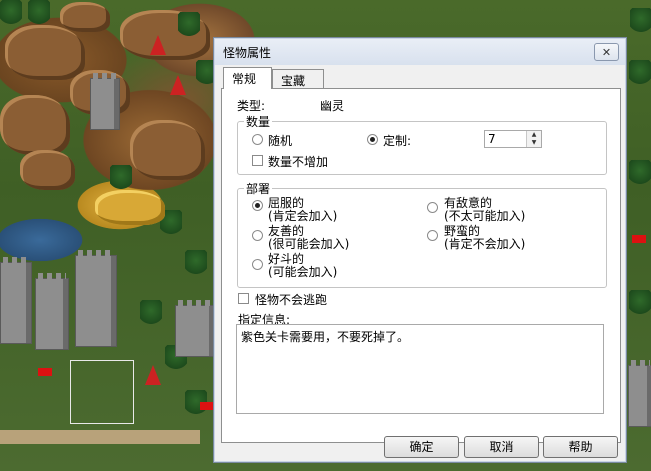  Describe the element at coordinates (420, 52) in the screenshot. I see `title-bar: 怪物属性 ✕` at that location.